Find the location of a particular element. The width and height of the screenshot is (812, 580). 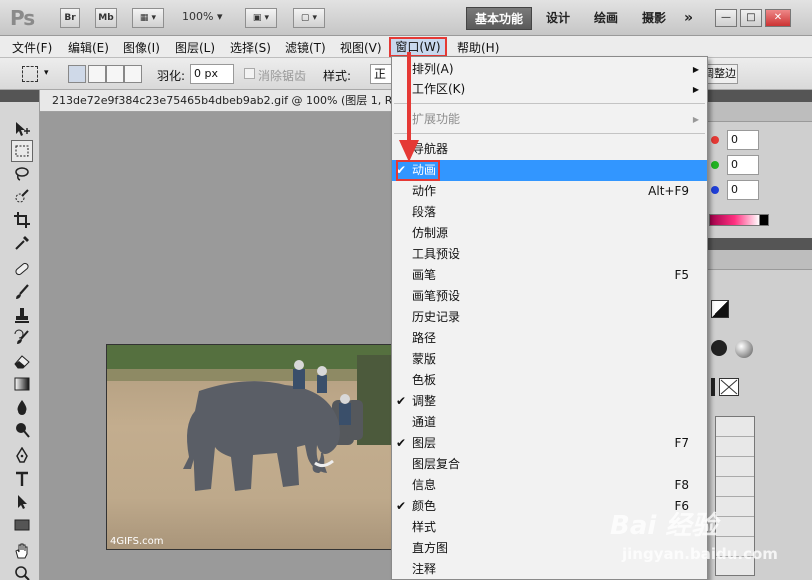

view-extras-button: ▦ ▾ is located at coordinates (148, 18).